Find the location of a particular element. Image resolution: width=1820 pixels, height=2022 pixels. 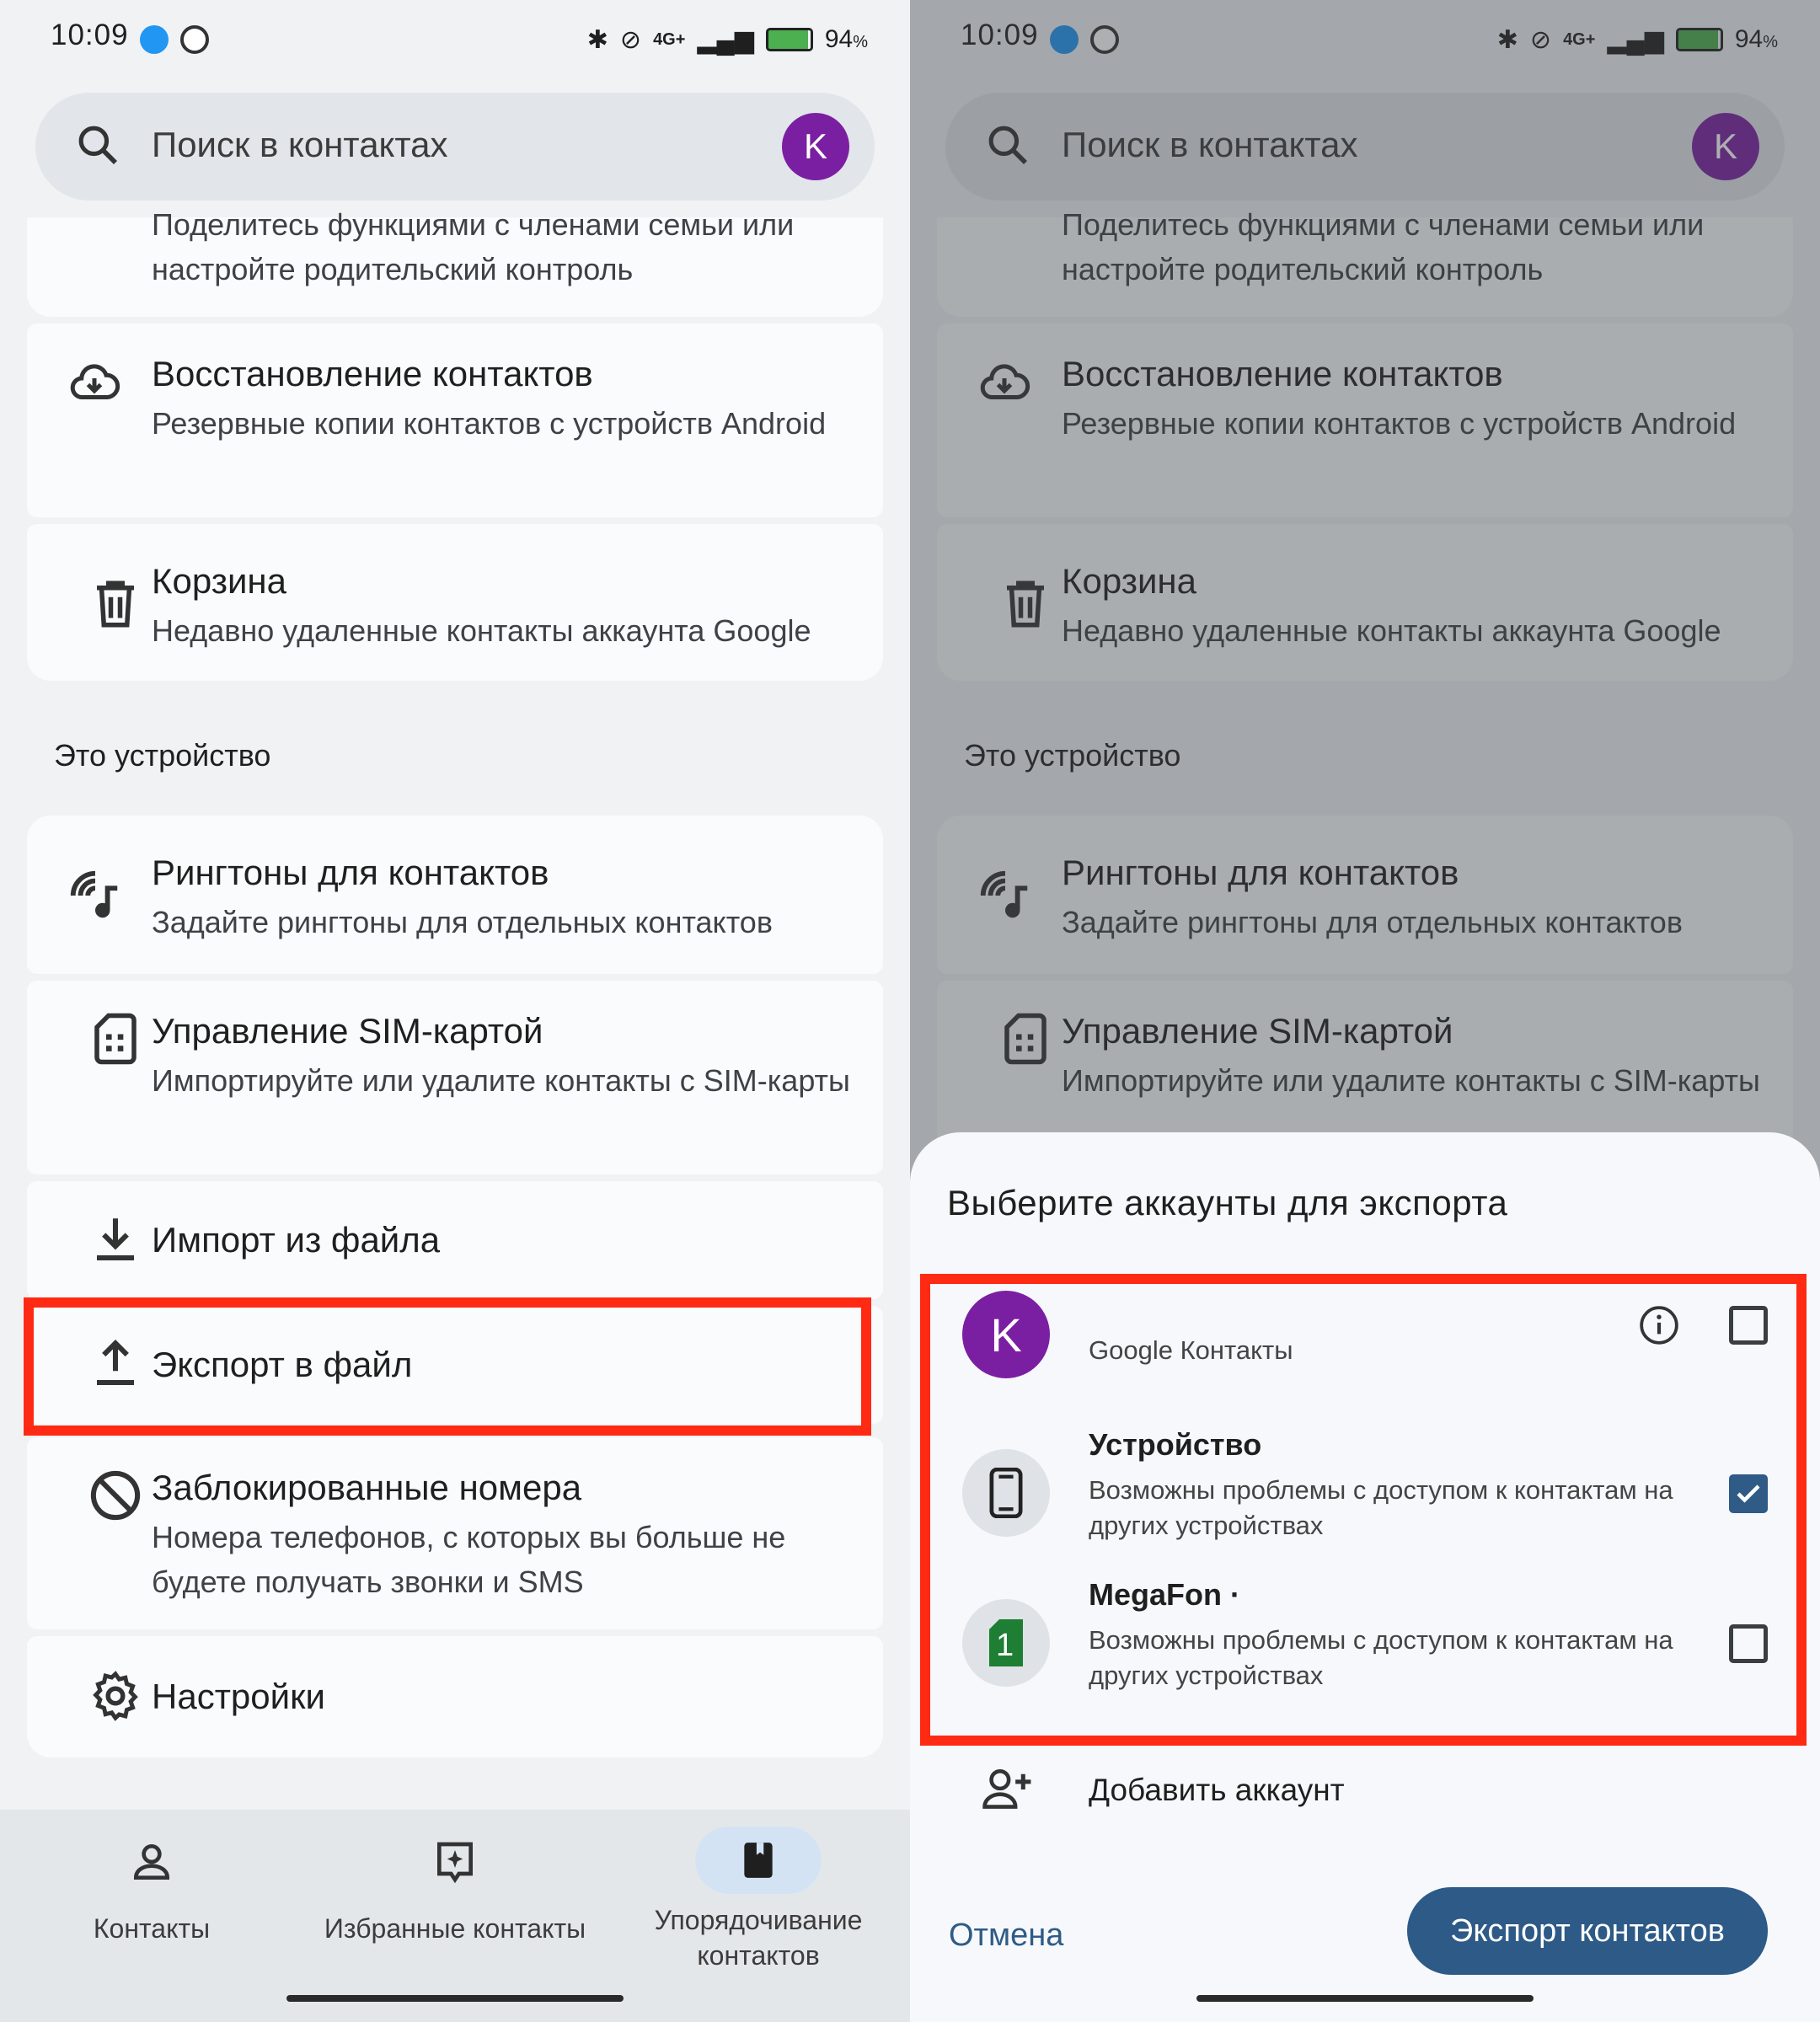

search-bar: Поиск в контактах K is located at coordinates (455, 147).